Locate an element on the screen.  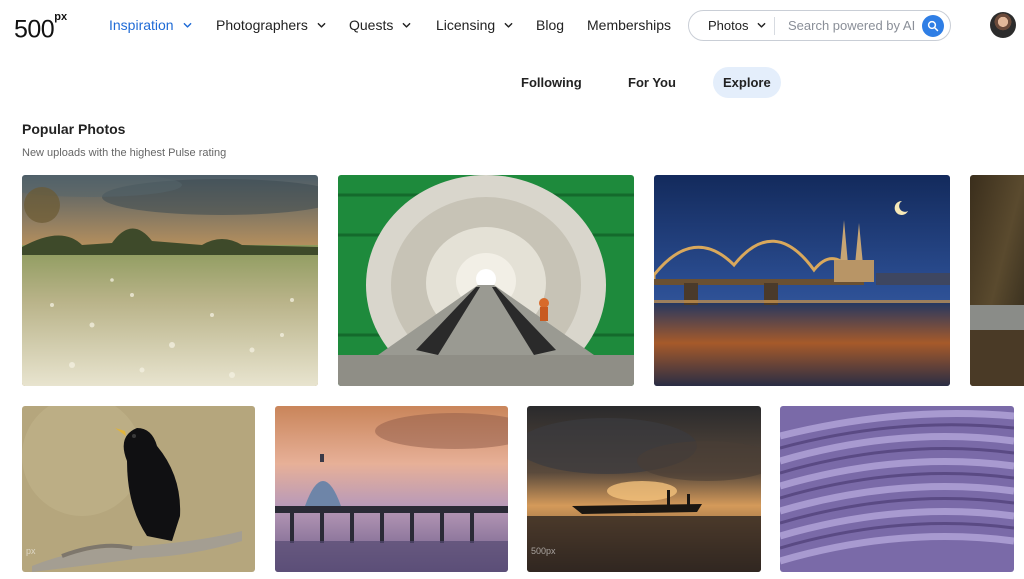
search-bar: Photos is located at coordinates (819, 25).